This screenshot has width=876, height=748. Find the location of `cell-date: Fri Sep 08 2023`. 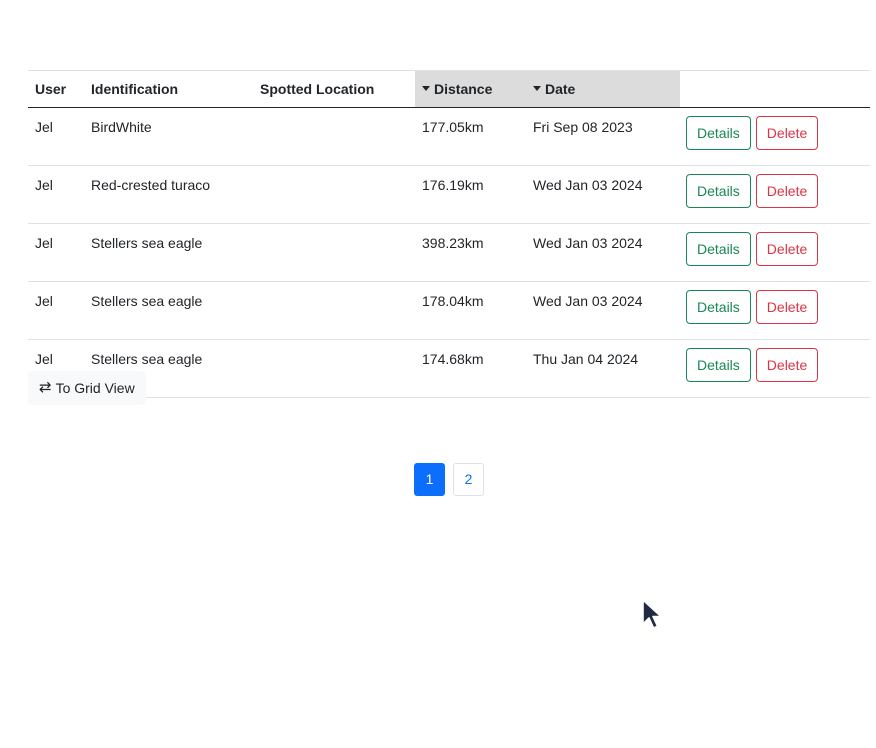

cell-date: Fri Sep 08 2023 is located at coordinates (603, 136).